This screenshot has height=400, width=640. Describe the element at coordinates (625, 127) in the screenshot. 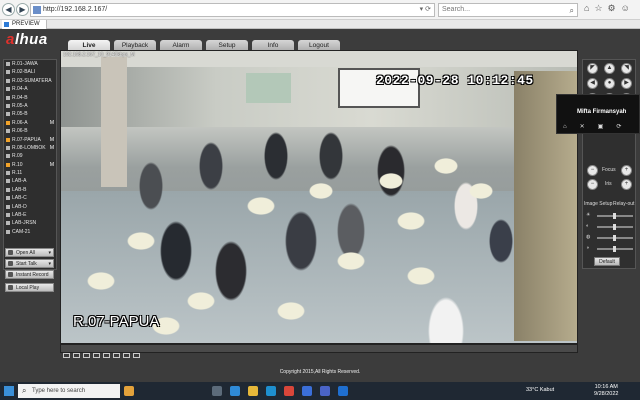

I see `refresh-icon: ⟳` at that location.